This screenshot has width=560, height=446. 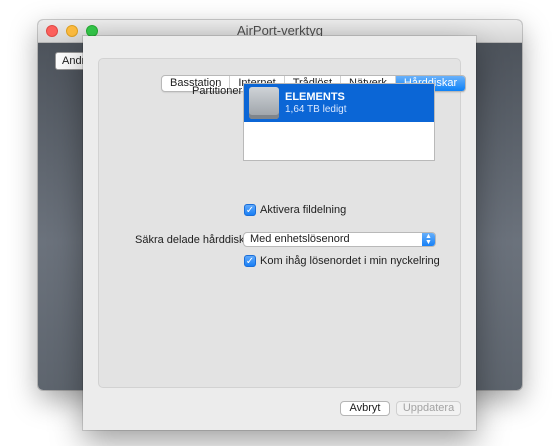 What do you see at coordinates (300, 239) in the screenshot?
I see `secure-disks-value: Med enhetslösenord` at bounding box center [300, 239].